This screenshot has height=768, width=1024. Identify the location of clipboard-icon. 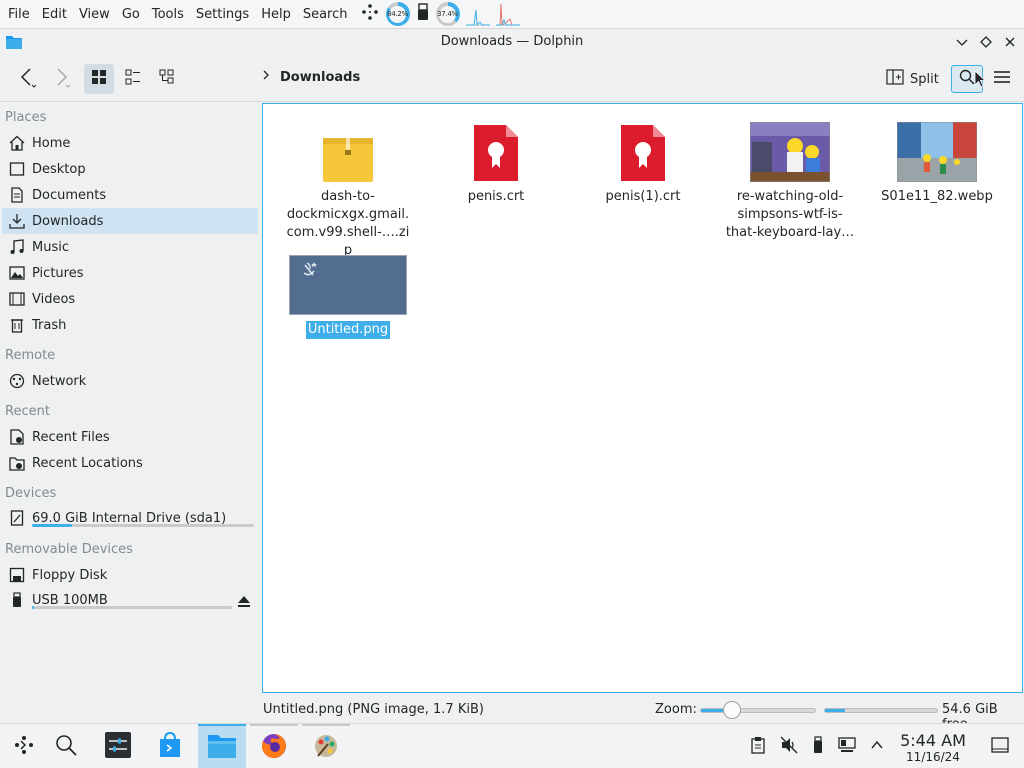
(758, 747).